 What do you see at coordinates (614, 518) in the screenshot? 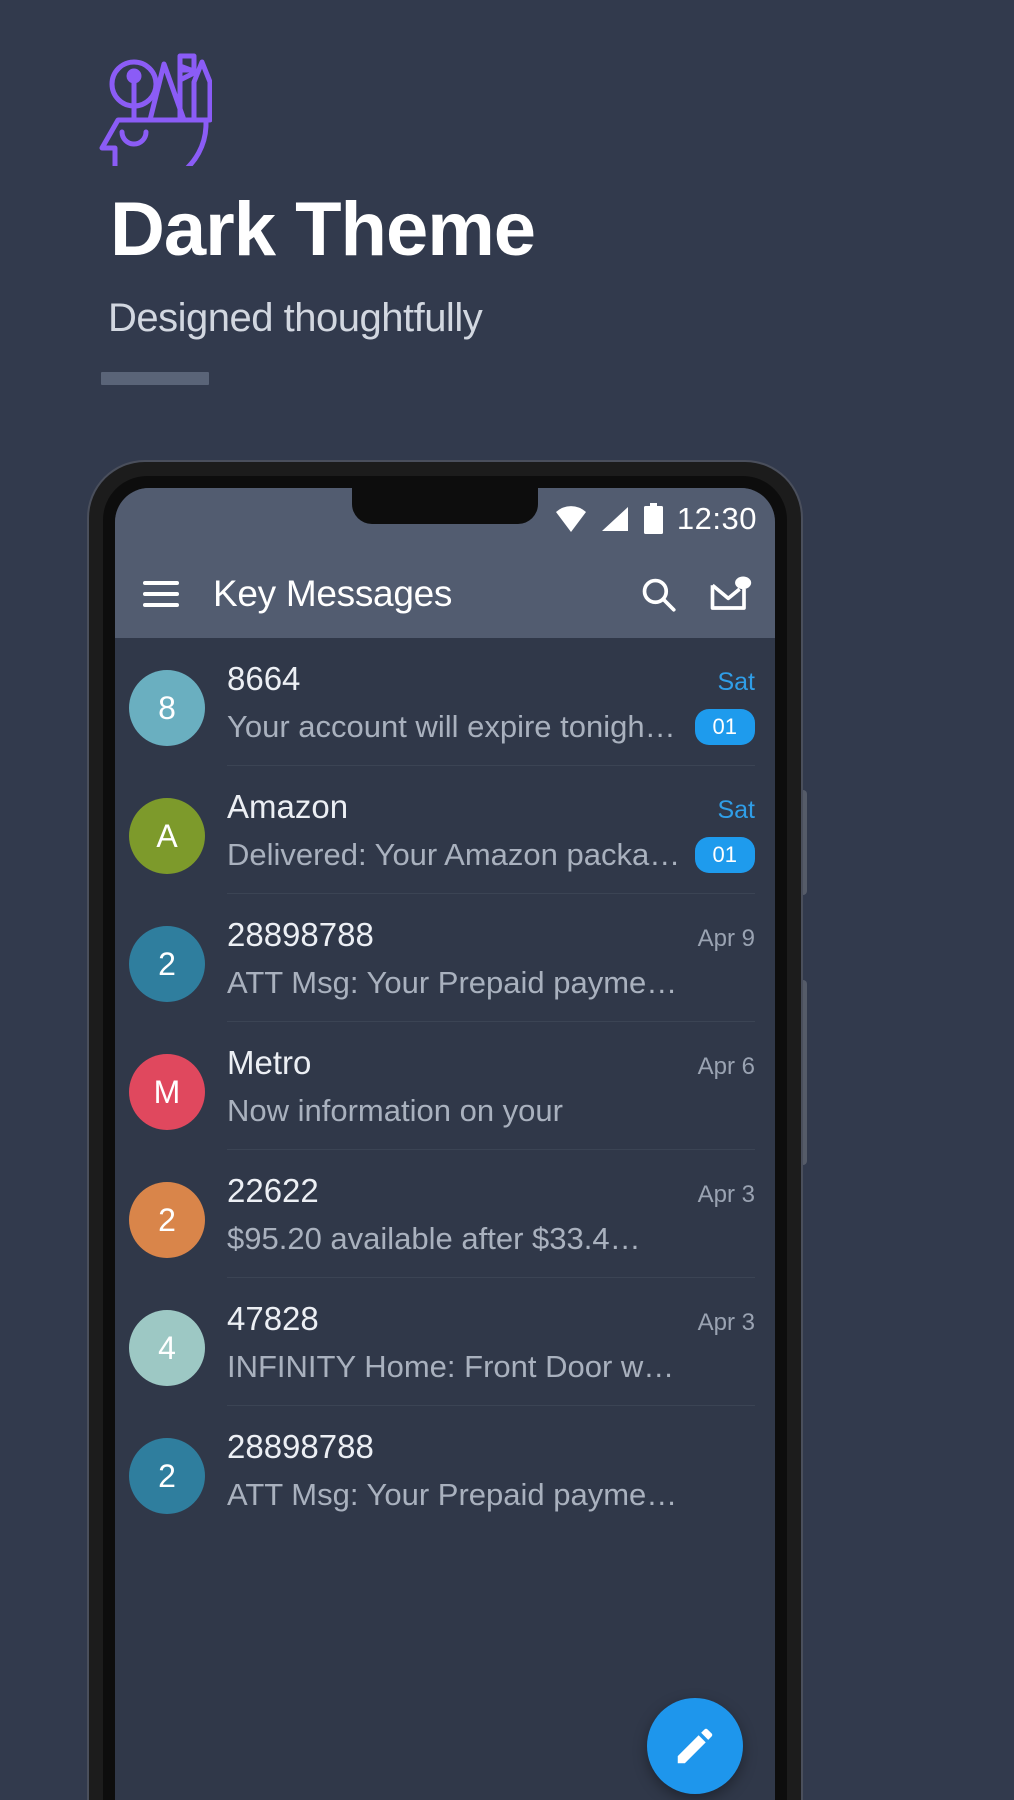
I see `signal-icon` at bounding box center [614, 518].